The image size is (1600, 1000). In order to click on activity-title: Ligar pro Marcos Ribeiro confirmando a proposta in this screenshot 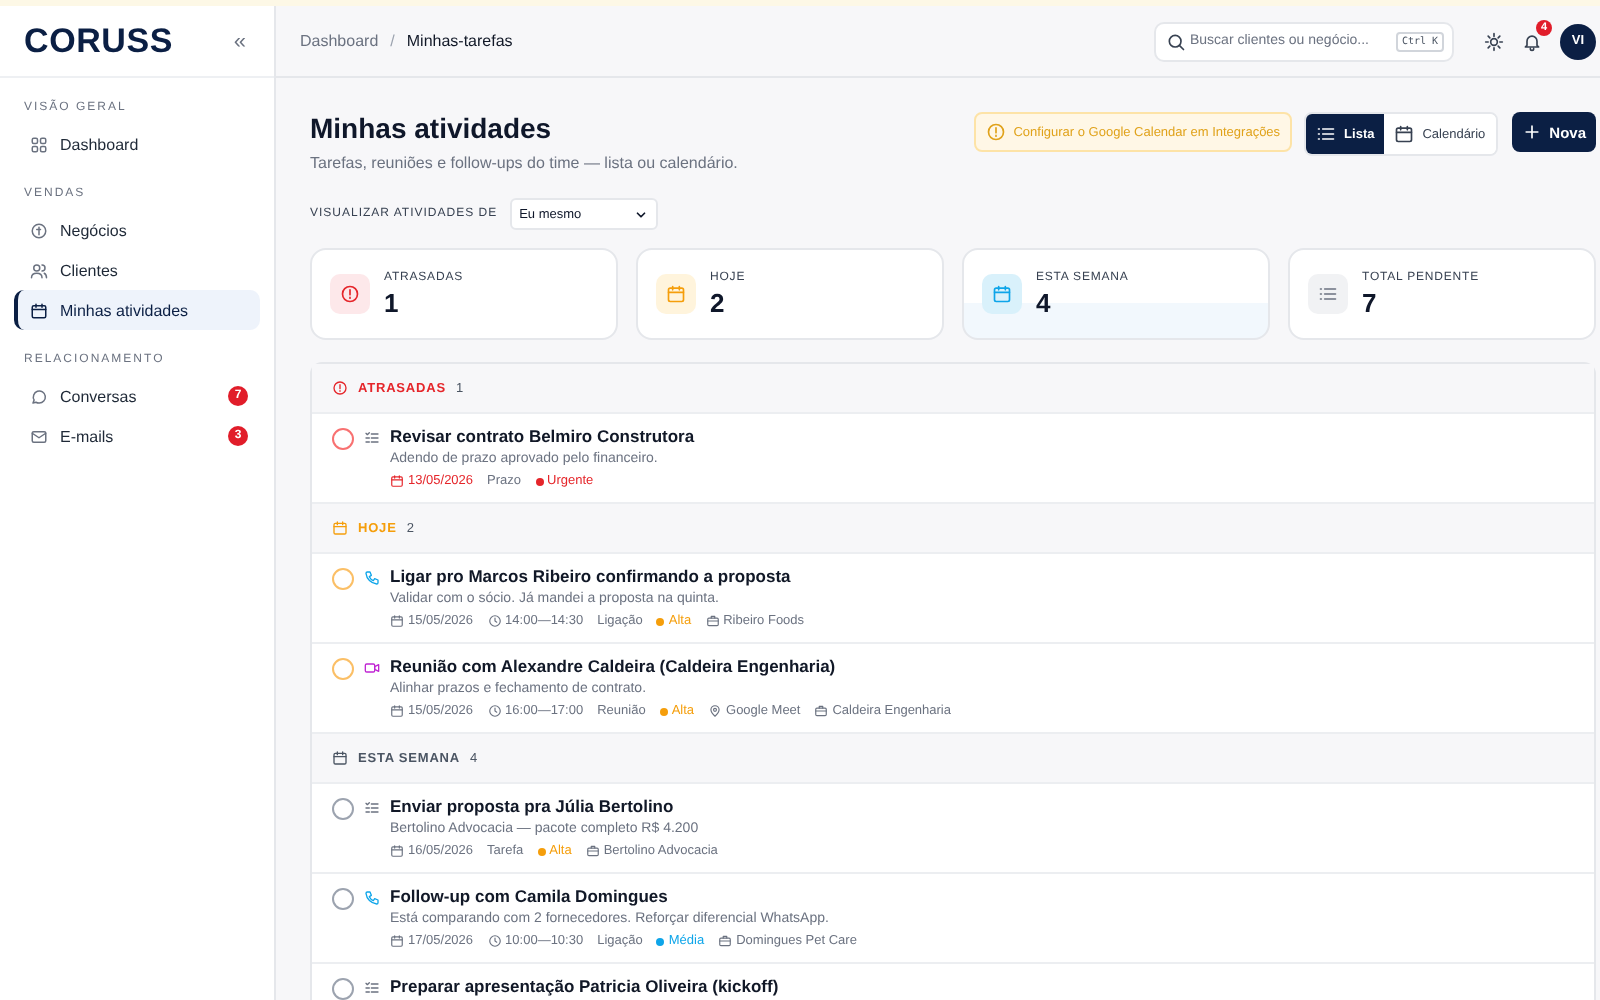, I will do `click(597, 576)`.